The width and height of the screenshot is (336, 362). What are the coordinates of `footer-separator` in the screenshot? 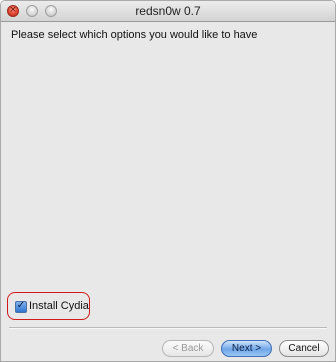 It's located at (168, 328).